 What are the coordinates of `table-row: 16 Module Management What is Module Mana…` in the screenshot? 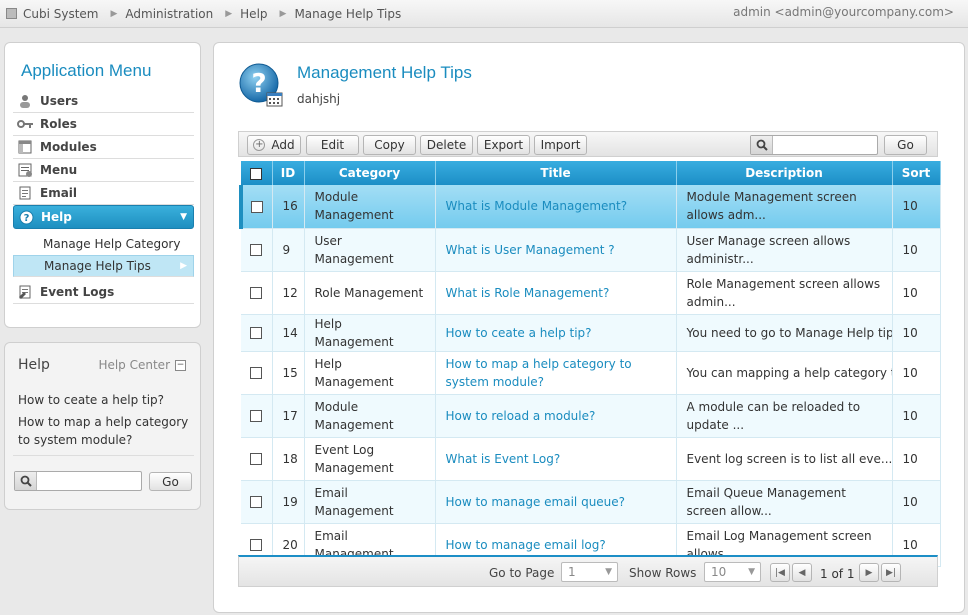 It's located at (590, 207).